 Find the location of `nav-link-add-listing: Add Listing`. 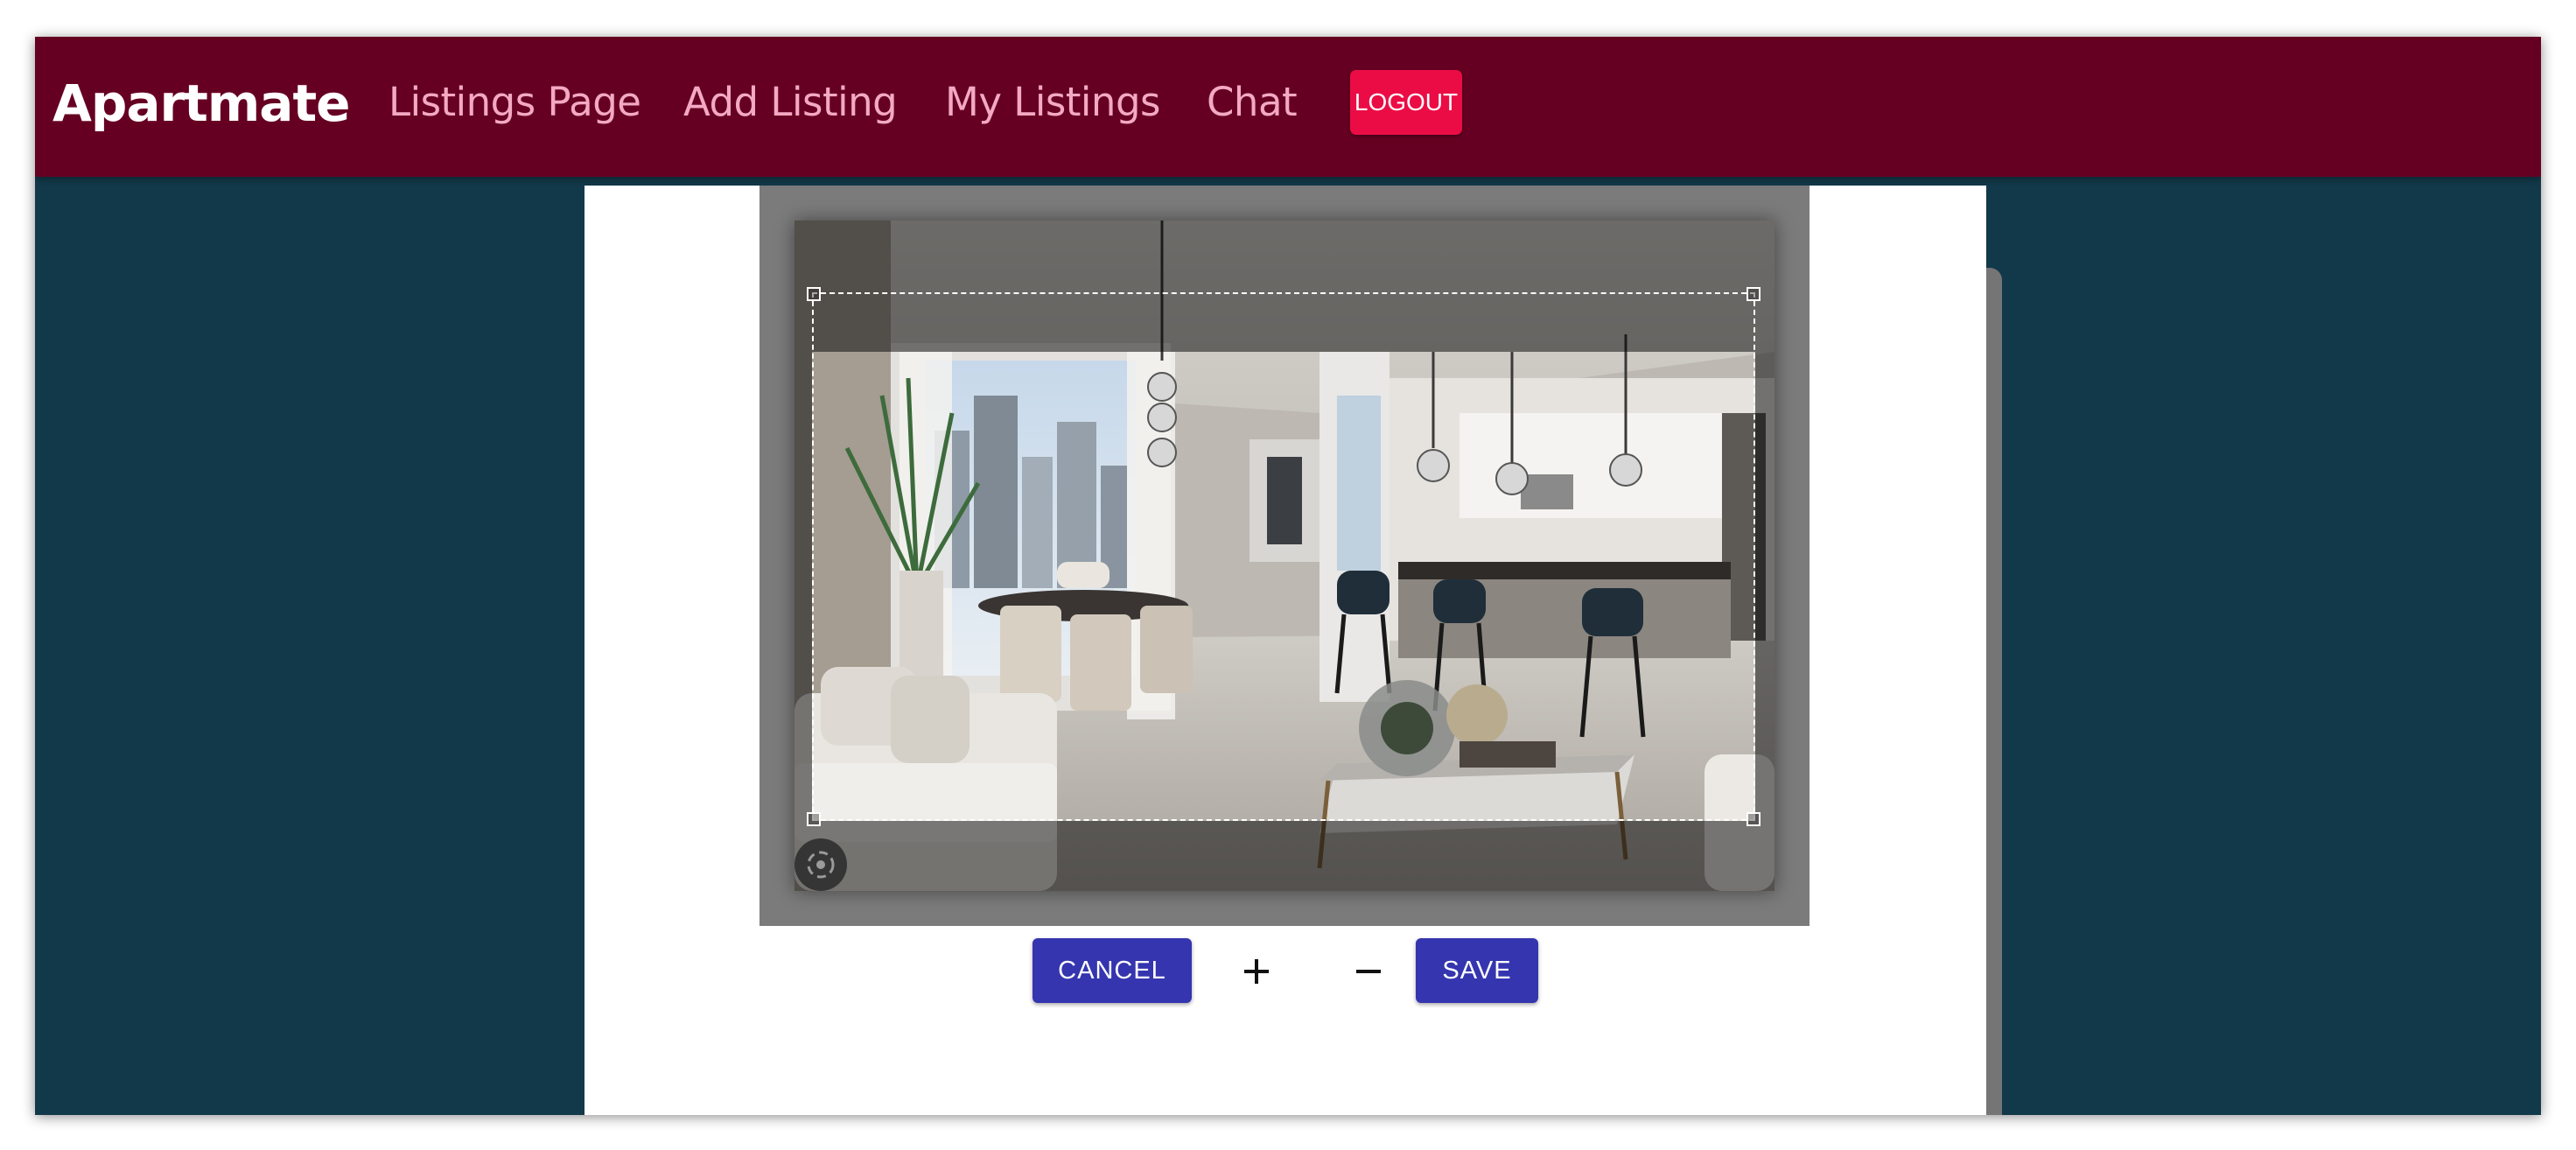

nav-link-add-listing: Add Listing is located at coordinates (790, 103).